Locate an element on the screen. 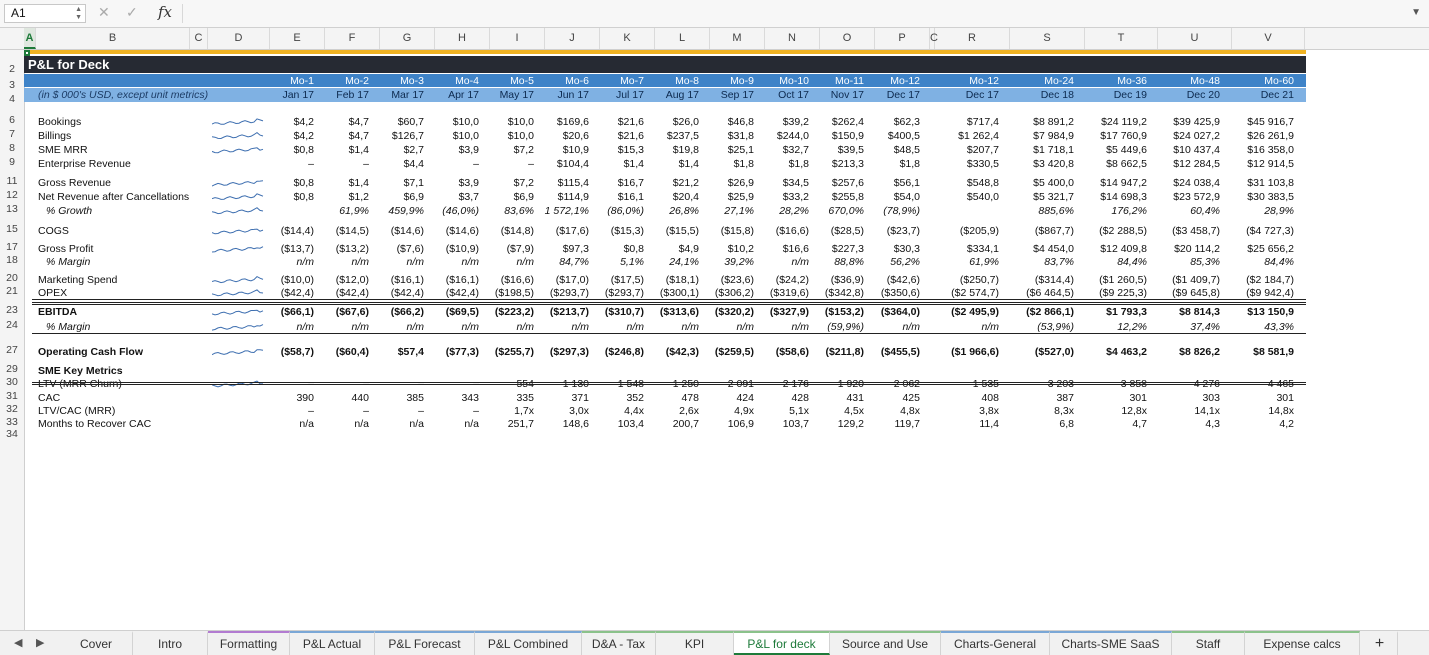 Image resolution: width=1429 pixels, height=655 pixels. column-header-n: N is located at coordinates (792, 38).